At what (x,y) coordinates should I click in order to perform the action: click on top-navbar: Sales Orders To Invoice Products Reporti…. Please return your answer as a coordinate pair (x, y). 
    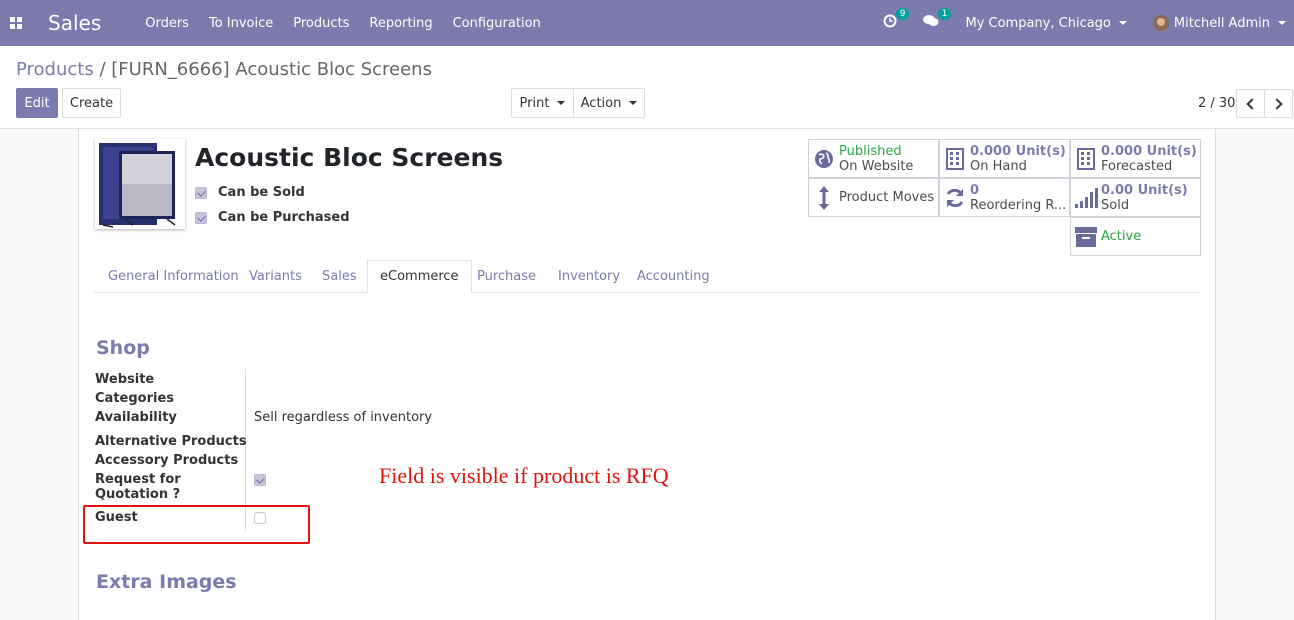
    Looking at the image, I should click on (647, 23).